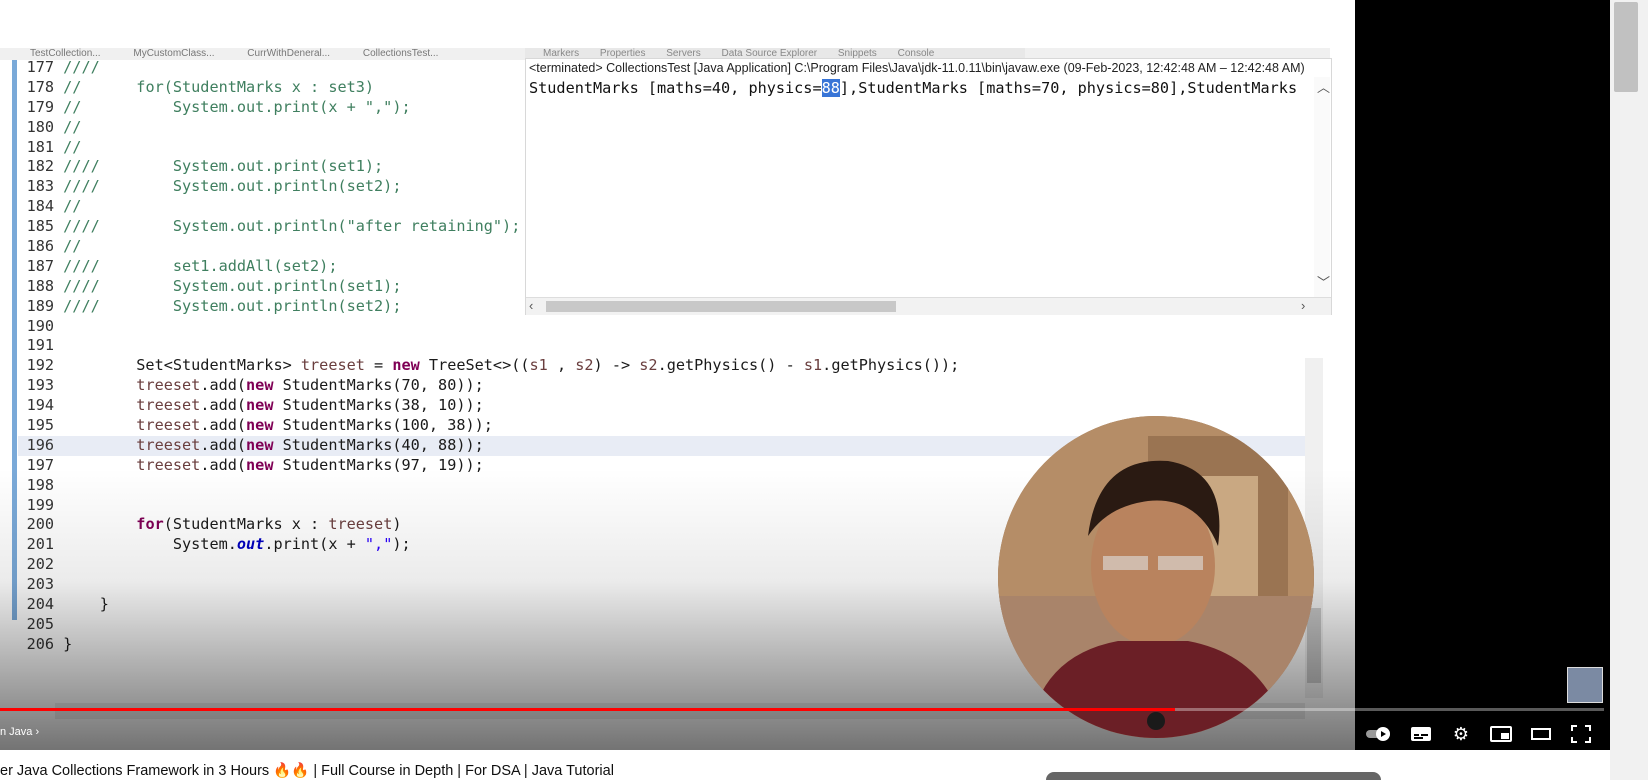 The height and width of the screenshot is (780, 1648). Describe the element at coordinates (40, 206) in the screenshot. I see `line-number: 184` at that location.